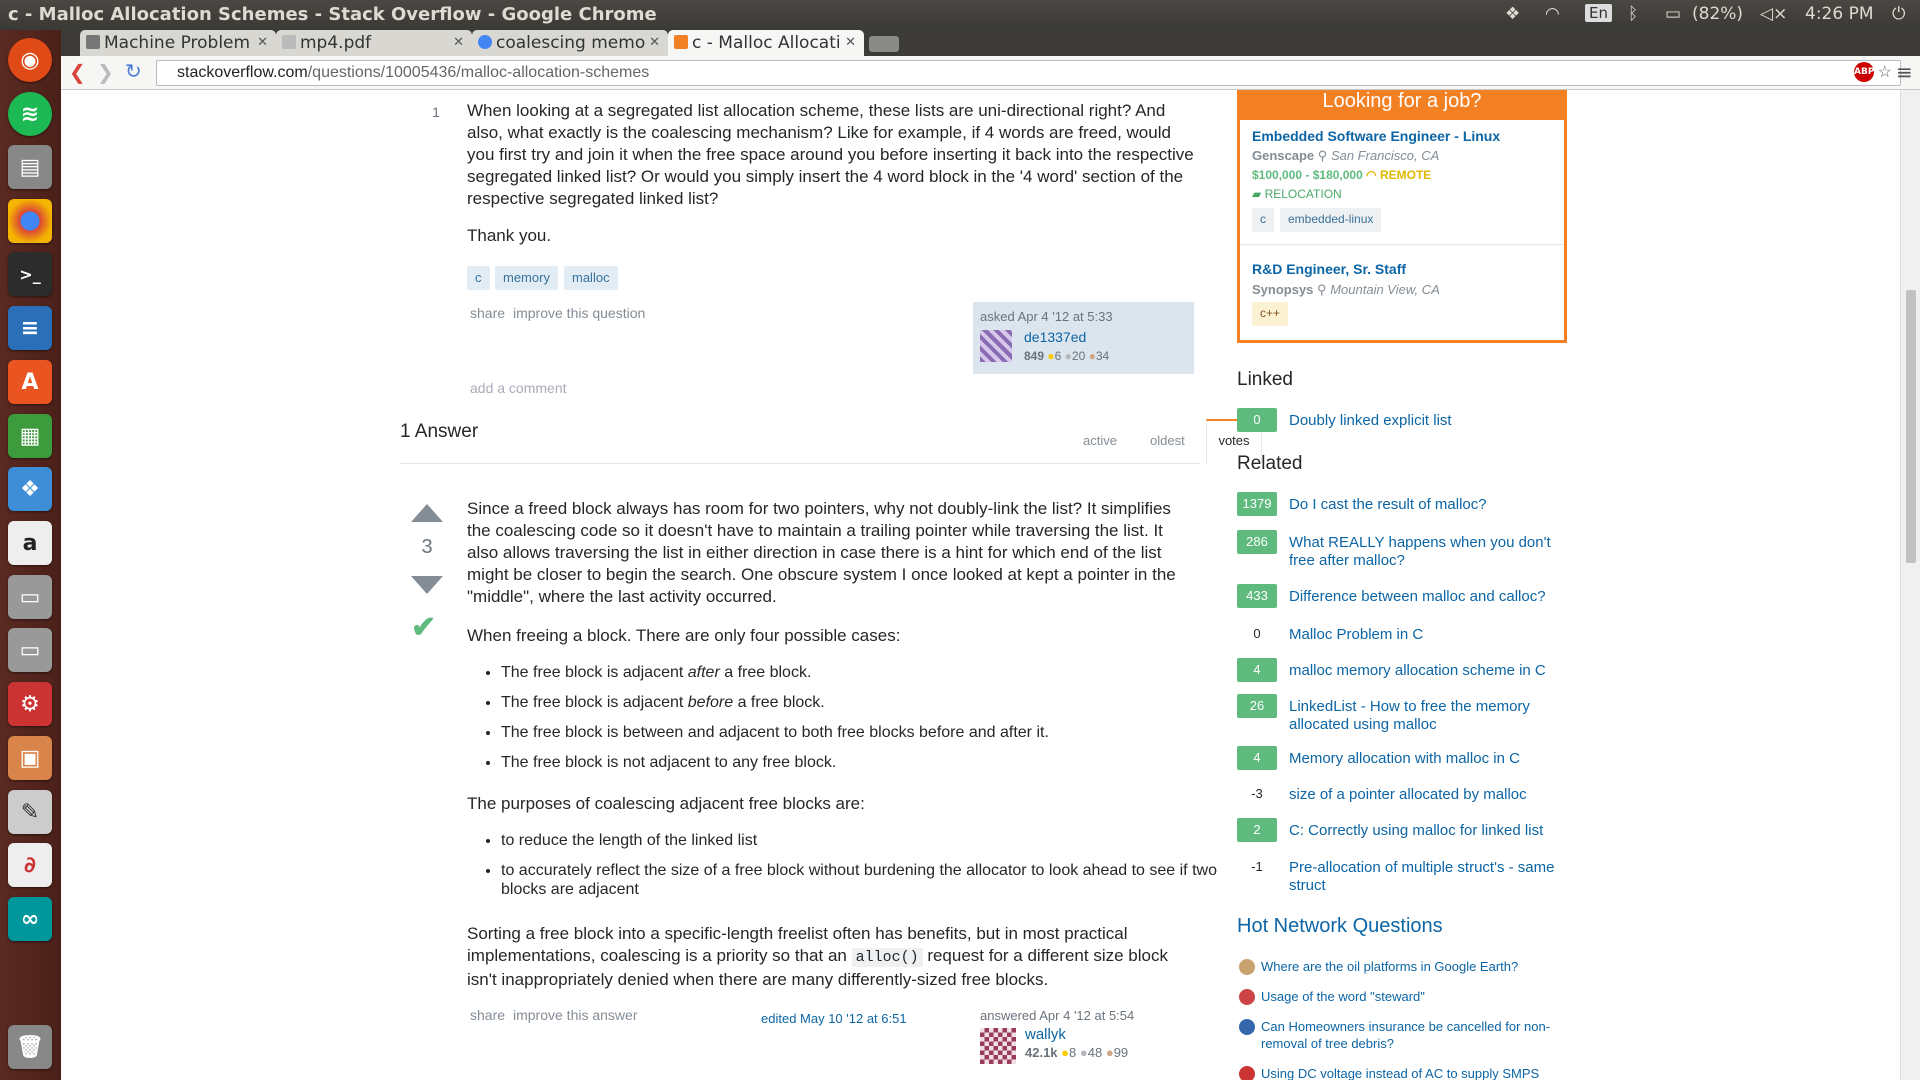  I want to click on page-scrollbar, so click(1910, 585).